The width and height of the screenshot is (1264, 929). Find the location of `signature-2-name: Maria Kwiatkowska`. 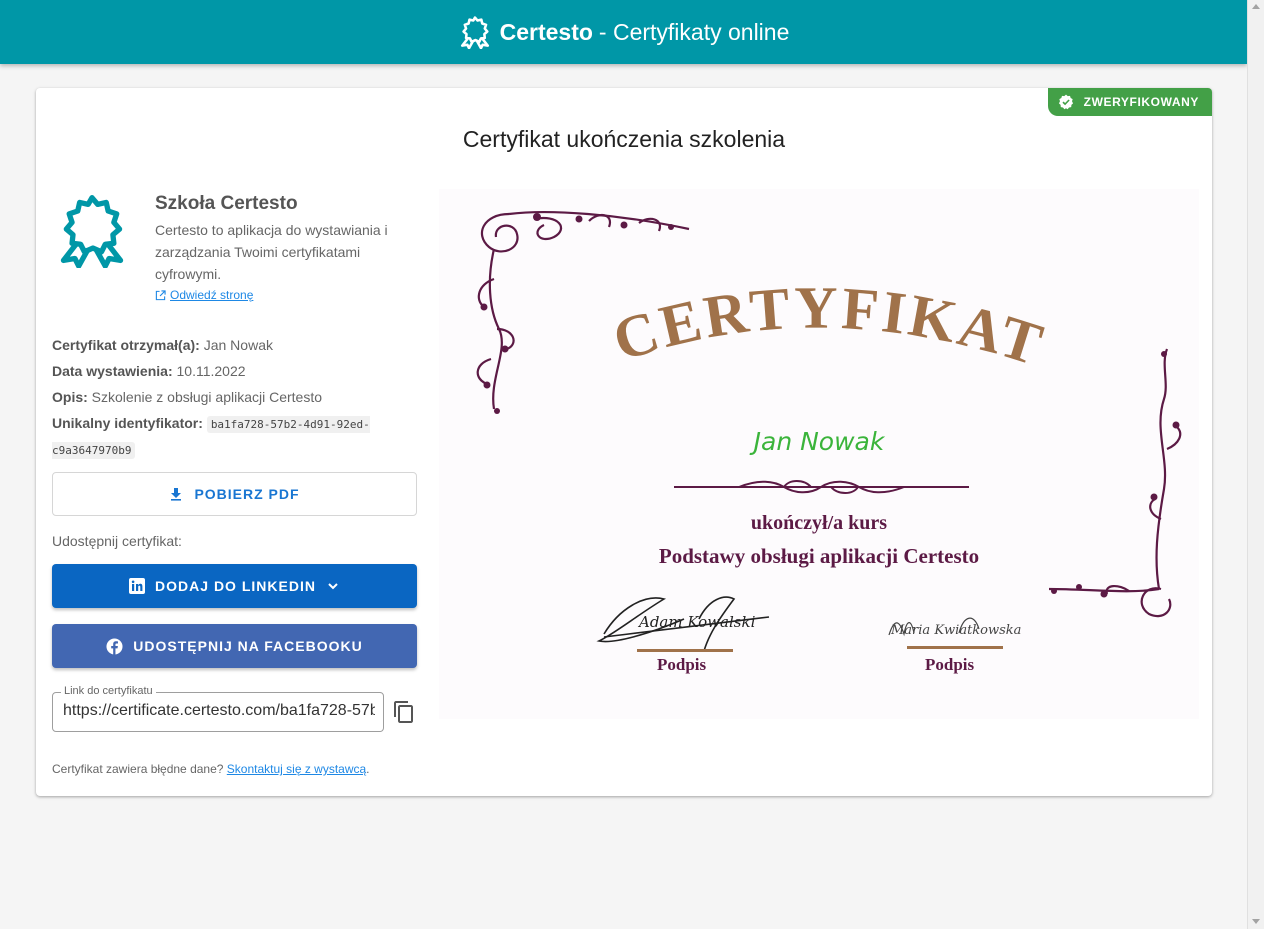

signature-2-name: Maria Kwiatkowska is located at coordinates (956, 630).